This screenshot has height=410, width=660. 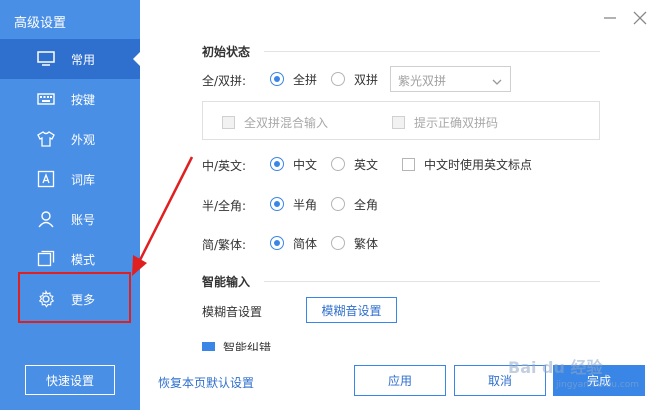 What do you see at coordinates (208, 346) in the screenshot?
I see `checkbox-checked` at bounding box center [208, 346].